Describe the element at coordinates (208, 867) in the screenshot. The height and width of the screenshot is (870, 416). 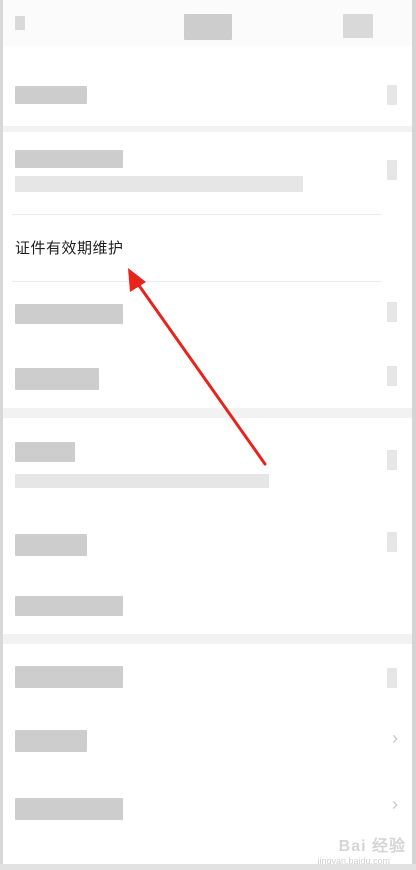
I see `bottom-frame` at that location.